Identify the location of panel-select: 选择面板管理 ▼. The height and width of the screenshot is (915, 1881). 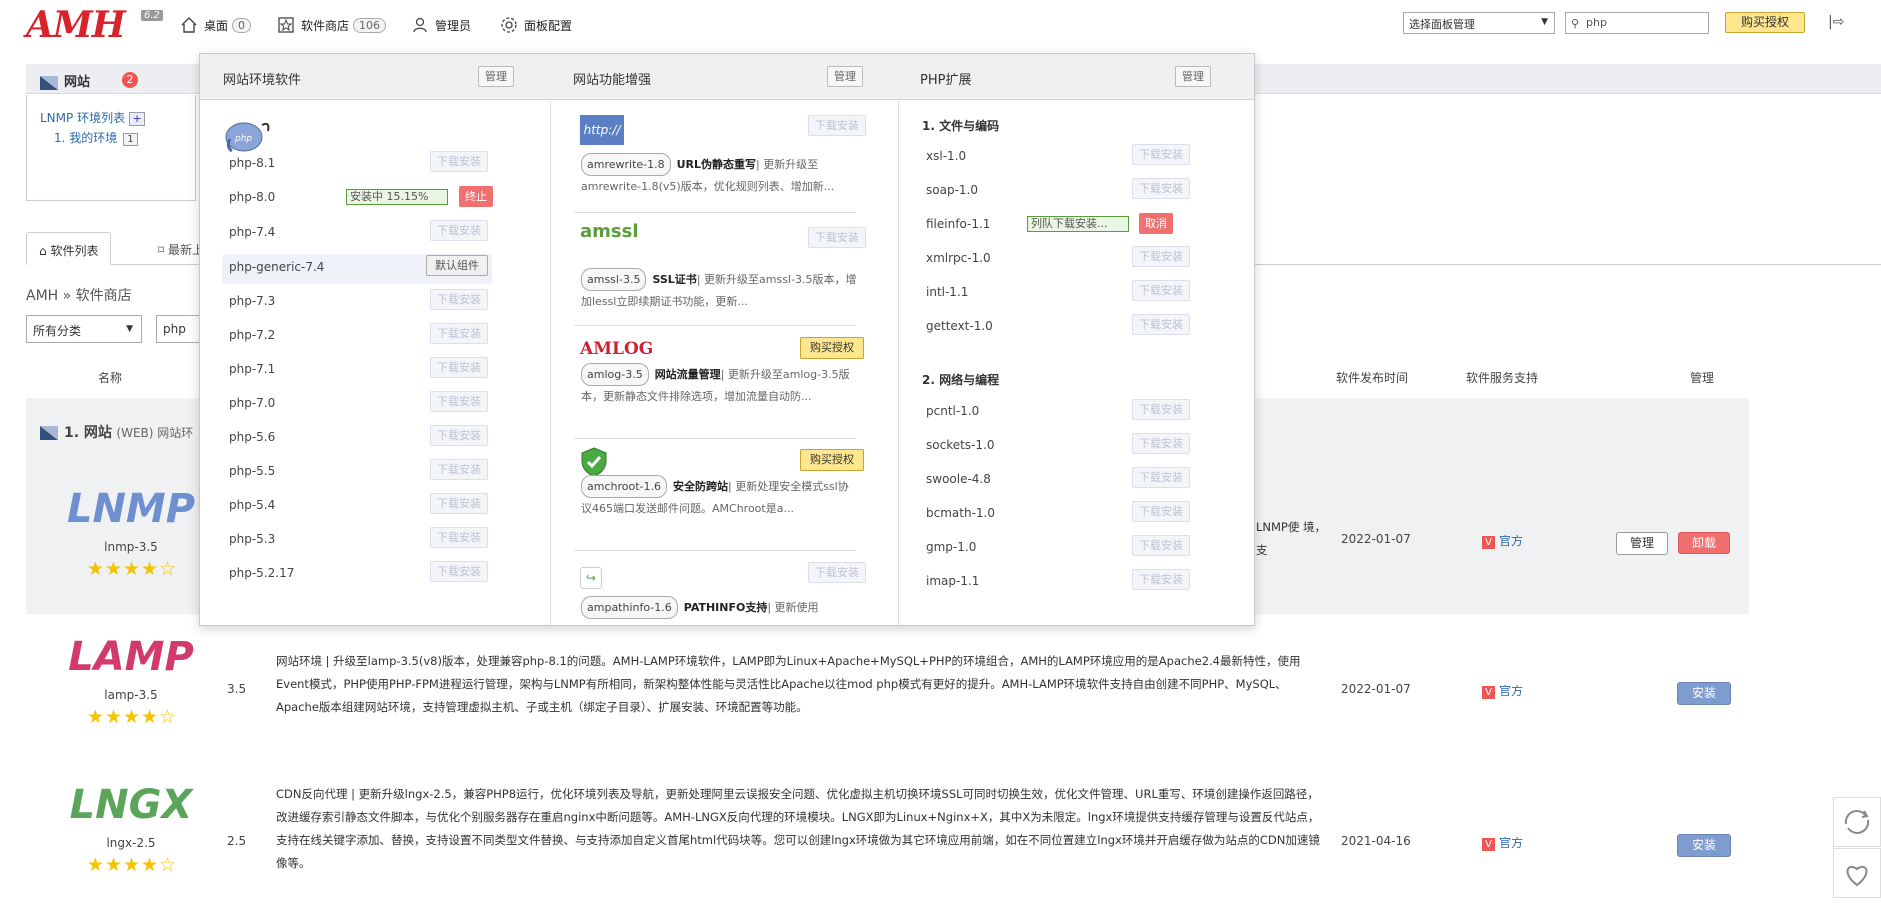
(1479, 23).